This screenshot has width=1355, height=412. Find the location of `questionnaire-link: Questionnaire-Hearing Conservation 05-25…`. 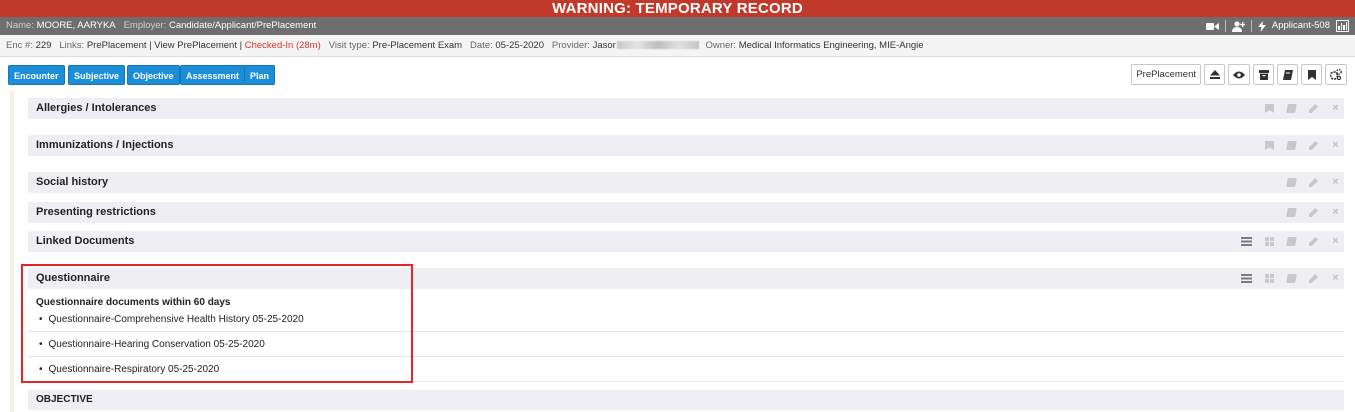

questionnaire-link: Questionnaire-Hearing Conservation 05-25… is located at coordinates (157, 344).